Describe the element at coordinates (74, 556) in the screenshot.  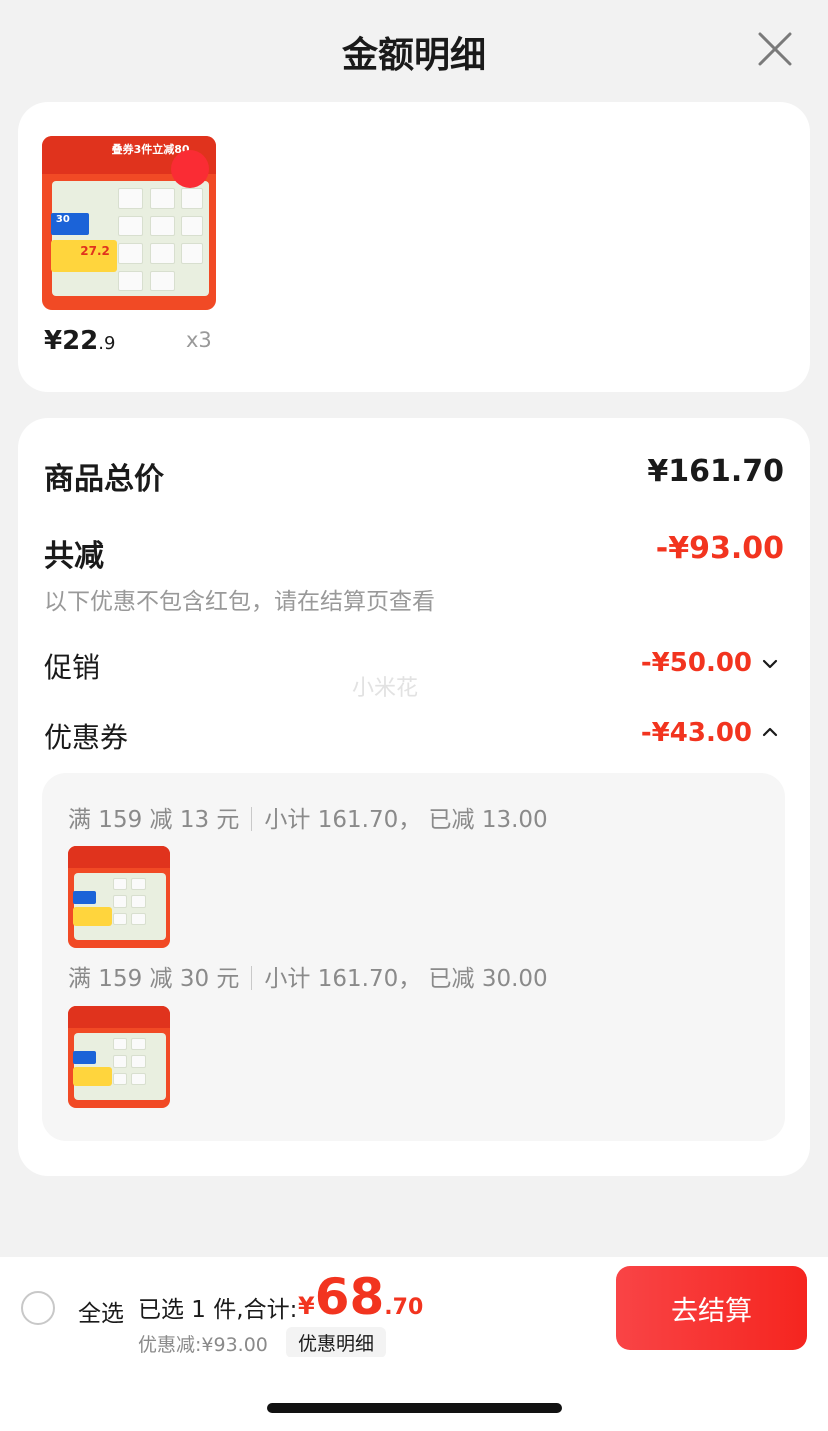
I see `reduction-label: 共减` at that location.